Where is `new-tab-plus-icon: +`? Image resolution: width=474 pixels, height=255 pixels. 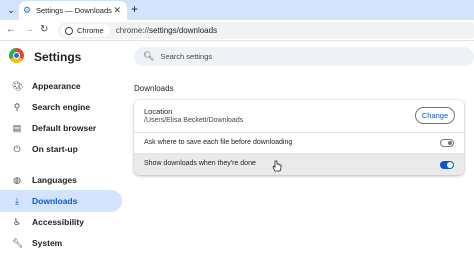 new-tab-plus-icon: + is located at coordinates (134, 9).